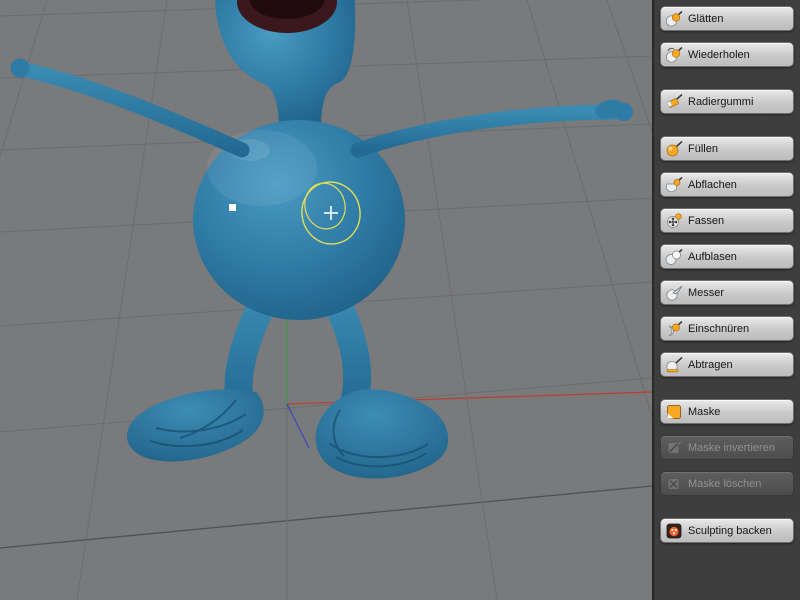 Image resolution: width=800 pixels, height=600 pixels. I want to click on tool-button-maske-loeschen: Maske löschen, so click(727, 483).